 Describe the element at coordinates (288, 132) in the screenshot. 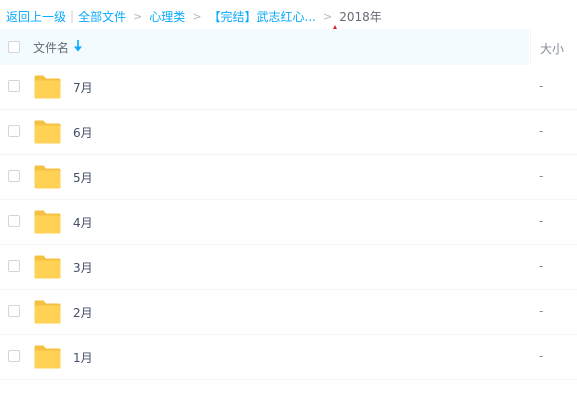

I see `file-row: 6月 -` at that location.